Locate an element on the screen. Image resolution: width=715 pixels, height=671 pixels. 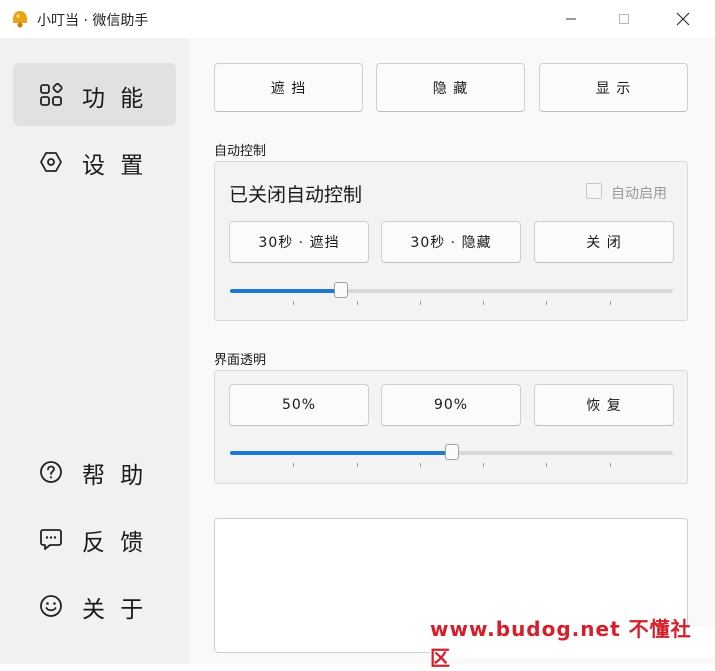
maximize-icon is located at coordinates (624, 19).